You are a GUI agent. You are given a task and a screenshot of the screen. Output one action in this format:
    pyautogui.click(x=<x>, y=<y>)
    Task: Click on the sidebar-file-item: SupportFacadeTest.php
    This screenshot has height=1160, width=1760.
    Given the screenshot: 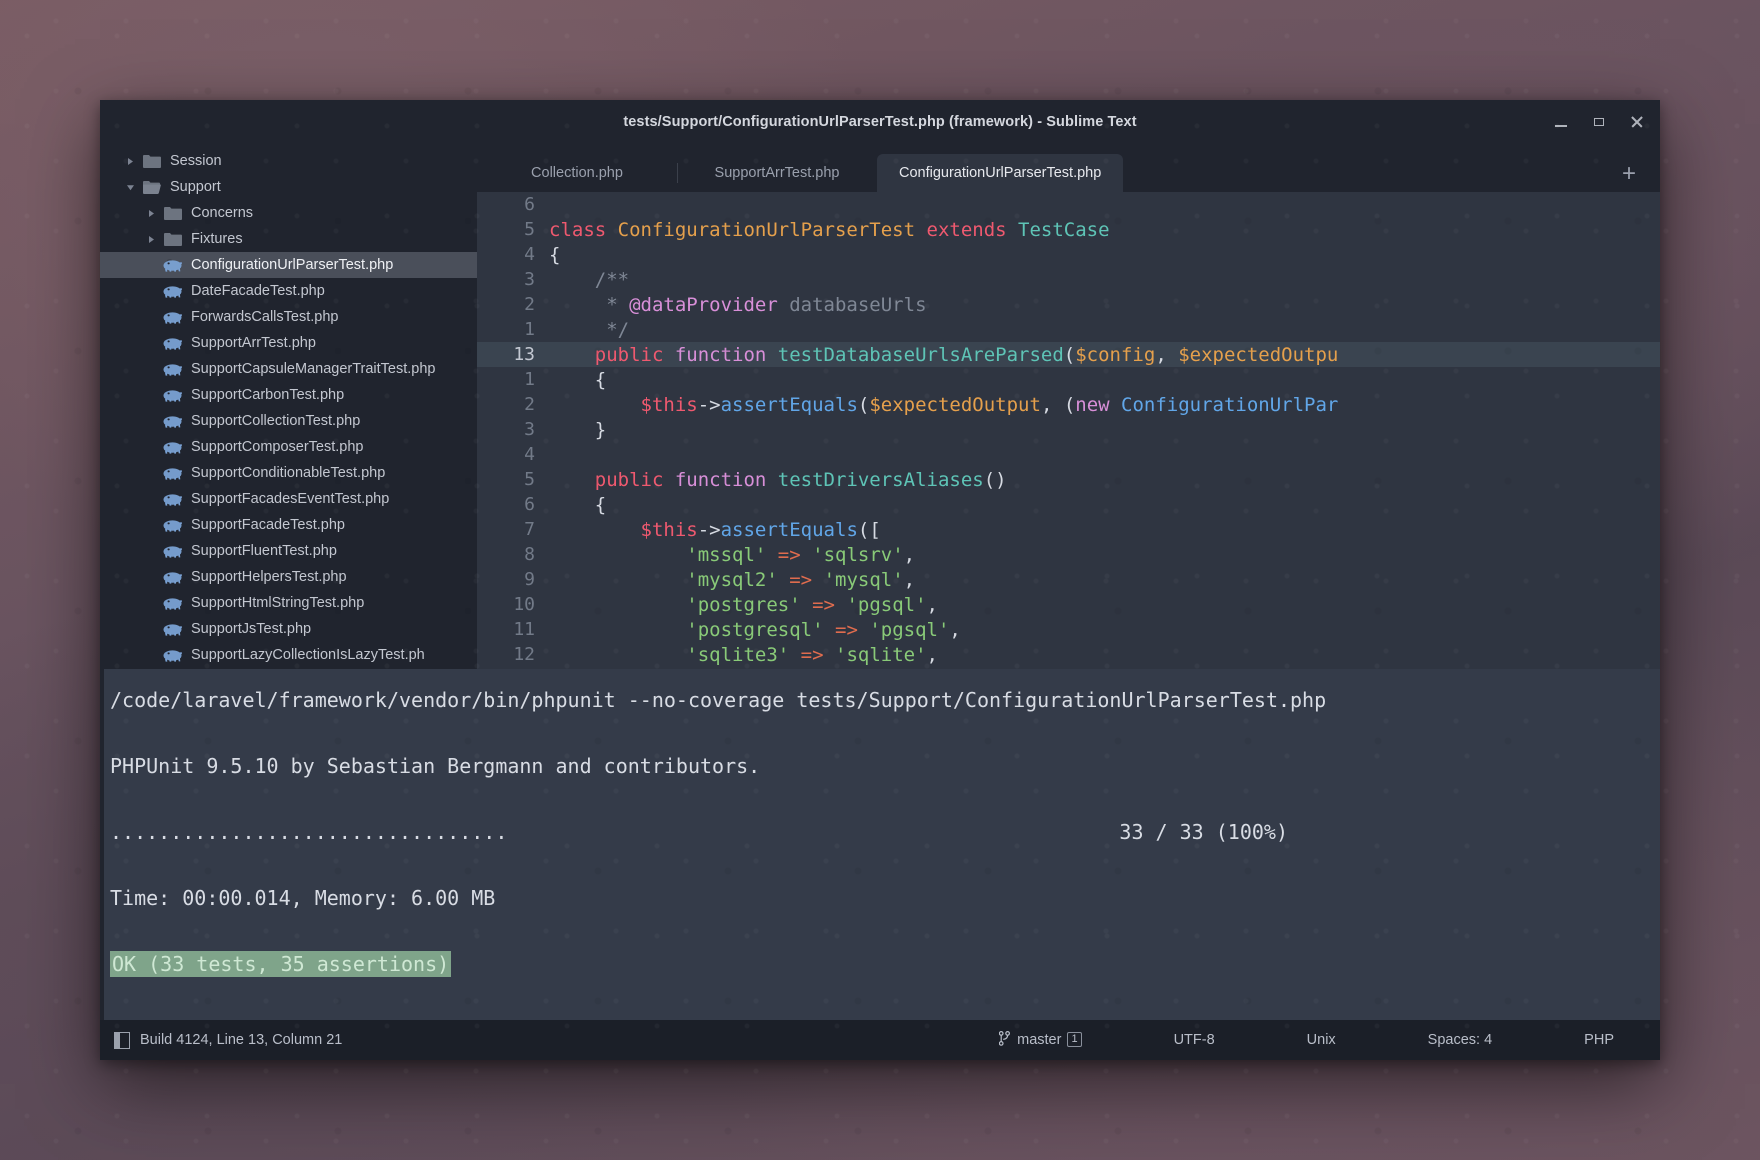 What is the action you would take?
    pyautogui.click(x=288, y=525)
    